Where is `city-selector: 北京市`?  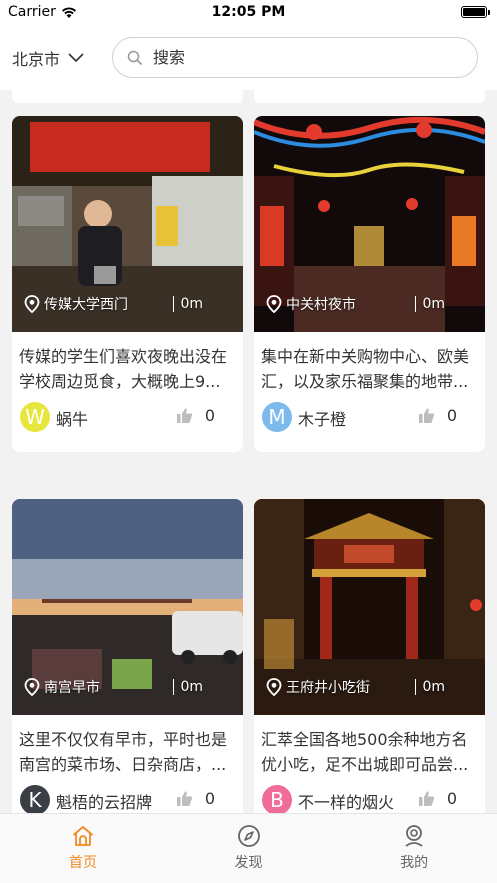 city-selector: 北京市 is located at coordinates (48, 58).